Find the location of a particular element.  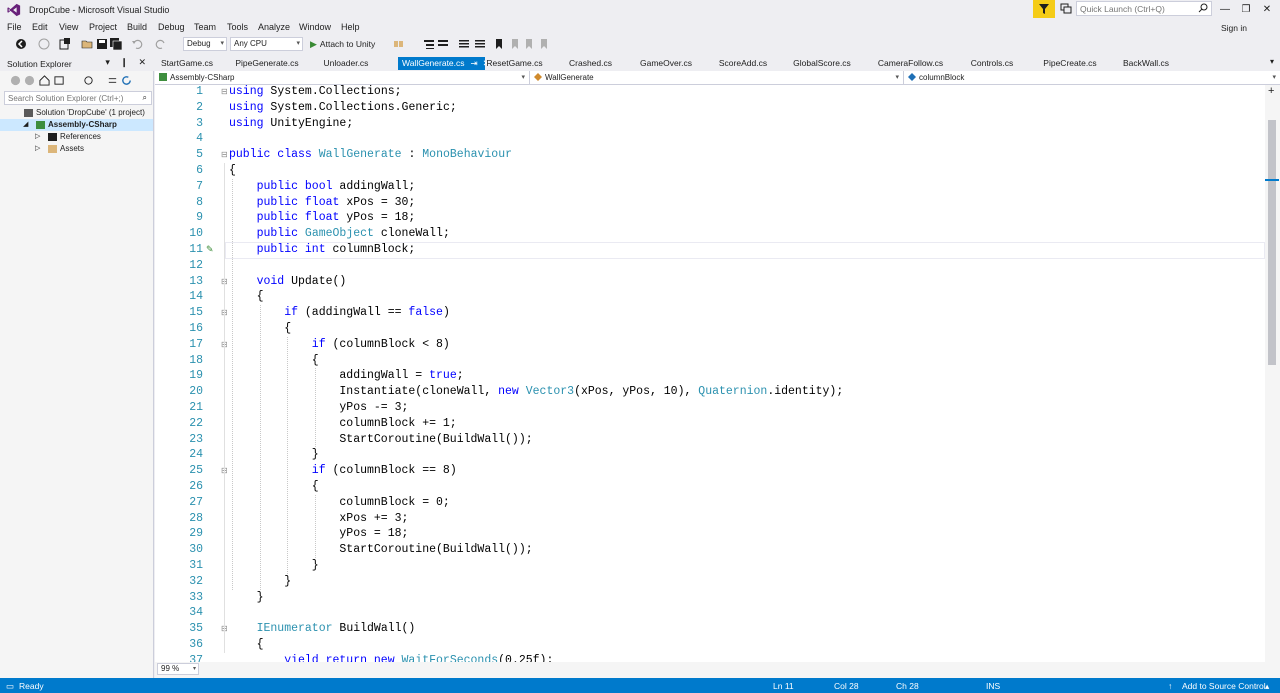

menu-help: Help is located at coordinates (350, 27).